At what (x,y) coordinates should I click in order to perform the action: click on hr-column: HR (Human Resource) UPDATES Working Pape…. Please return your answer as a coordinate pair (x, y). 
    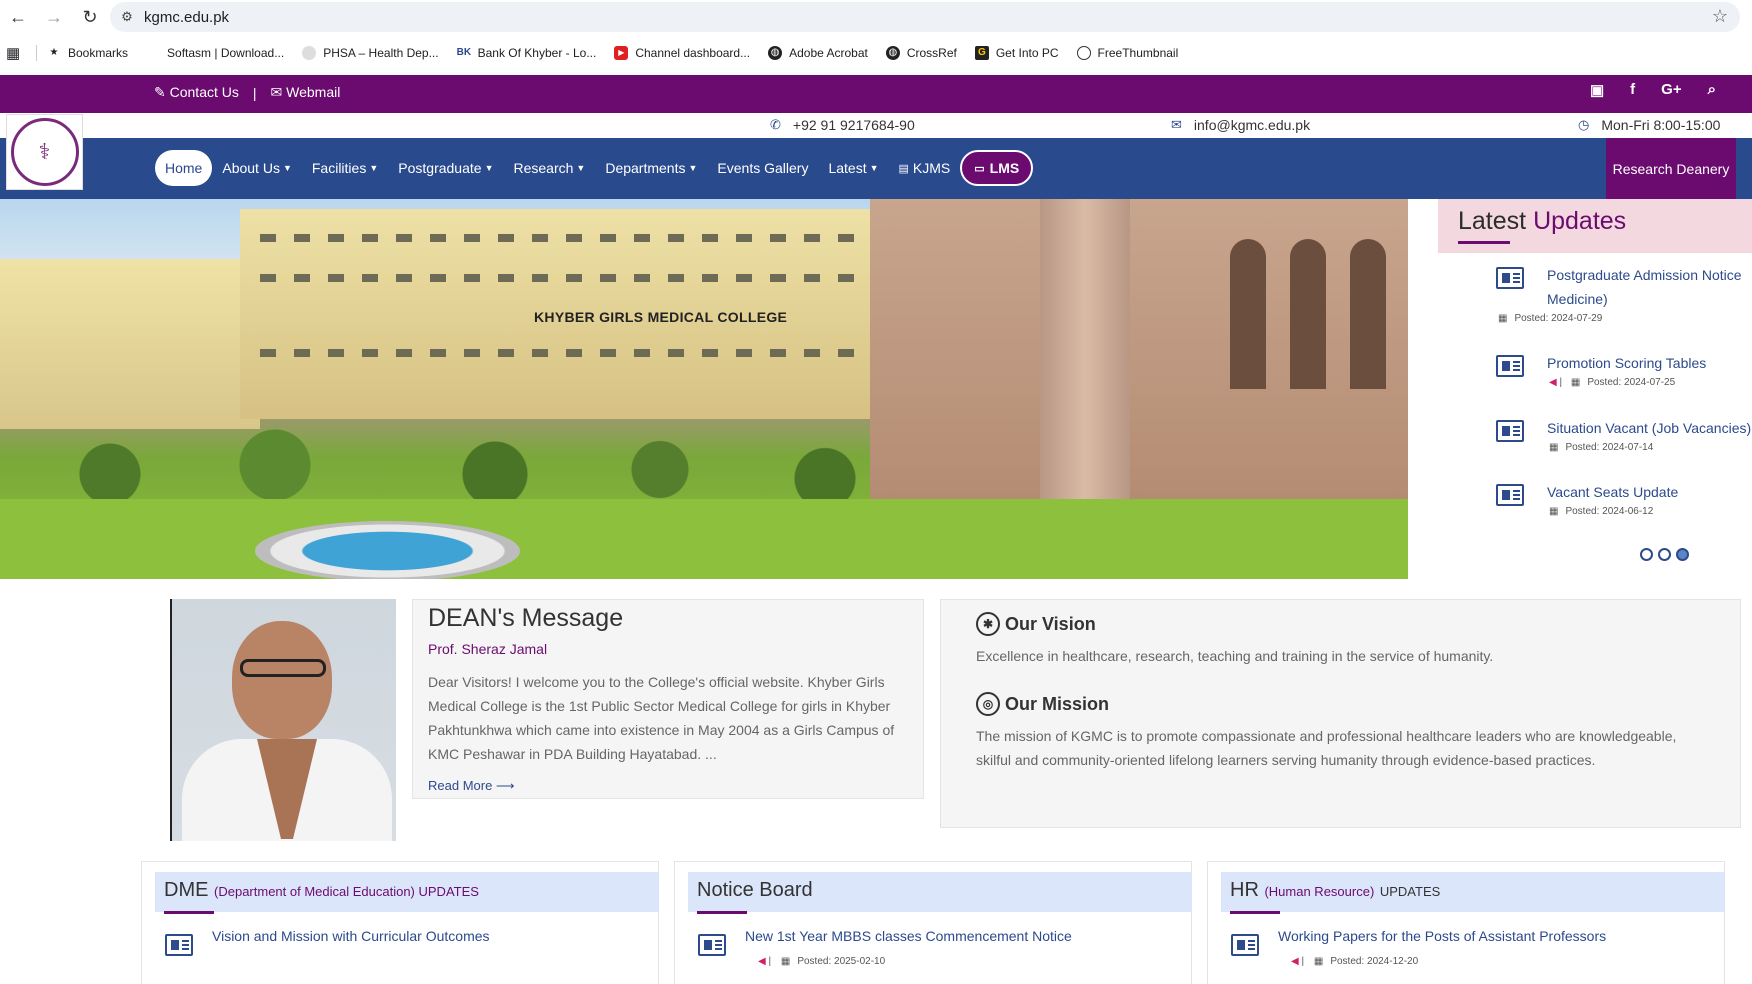
    Looking at the image, I should click on (1466, 922).